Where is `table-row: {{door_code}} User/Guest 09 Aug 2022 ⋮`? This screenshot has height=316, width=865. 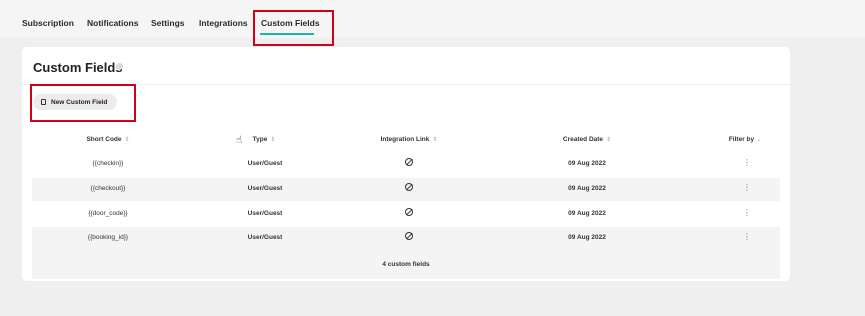
table-row: {{door_code}} User/Guest 09 Aug 2022 ⋮ is located at coordinates (406, 214).